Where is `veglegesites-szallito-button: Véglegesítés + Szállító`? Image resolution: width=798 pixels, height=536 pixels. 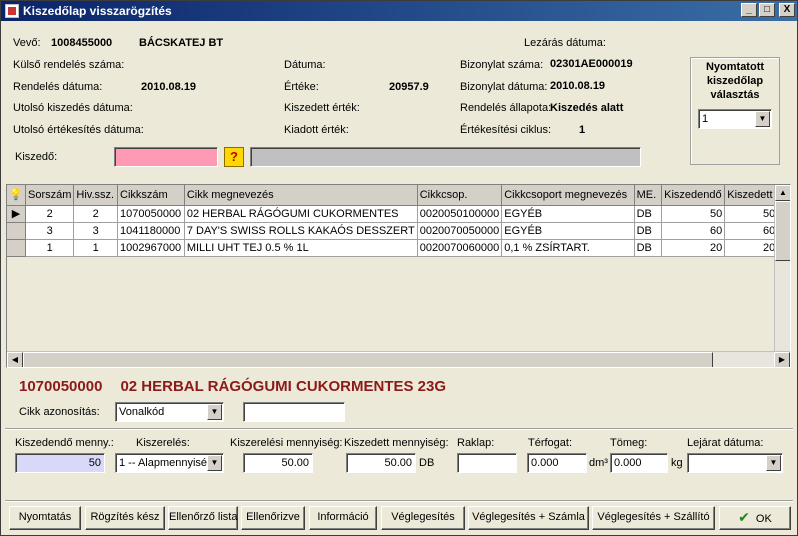
veglegesites-szallito-button: Véglegesítés + Szállító is located at coordinates (653, 518).